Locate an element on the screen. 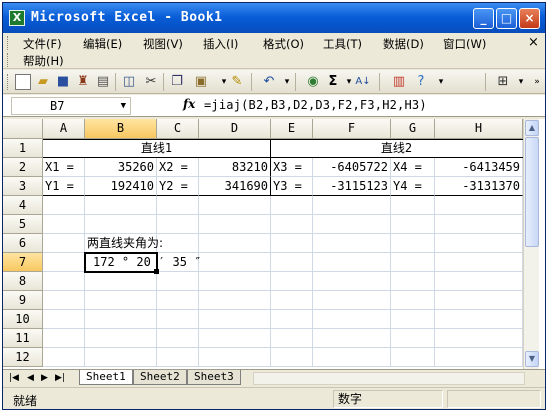 The image size is (548, 412). cell-g3: Y4 = is located at coordinates (413, 186).